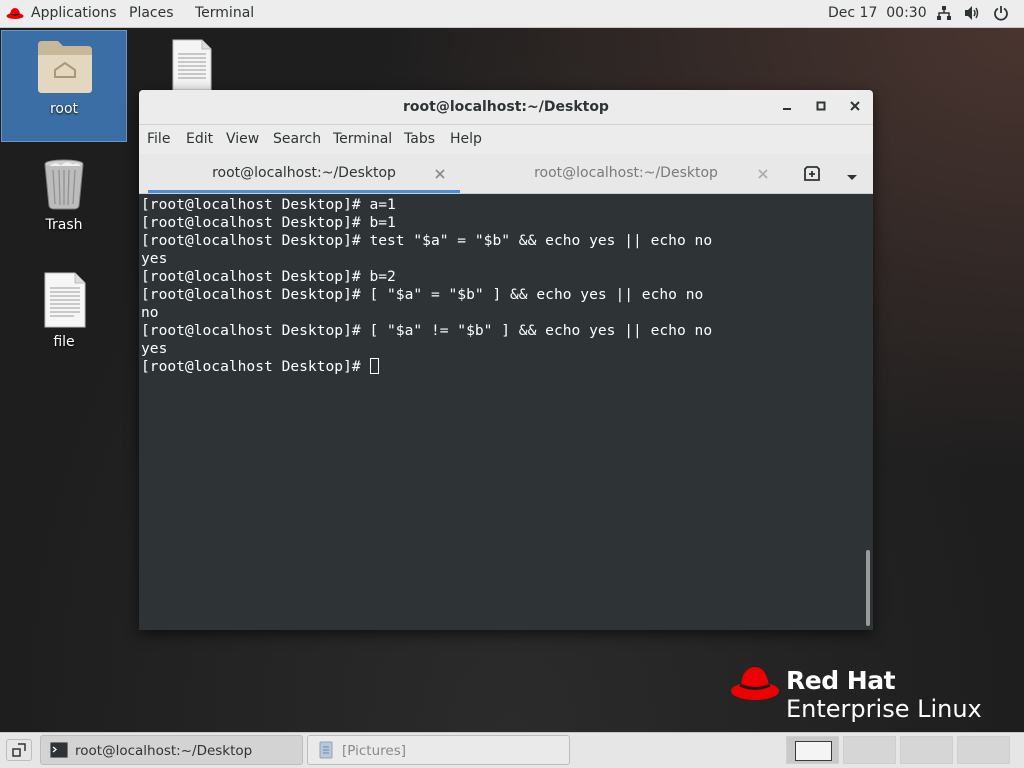  What do you see at coordinates (868, 412) in the screenshot?
I see `terminal-scrollbar` at bounding box center [868, 412].